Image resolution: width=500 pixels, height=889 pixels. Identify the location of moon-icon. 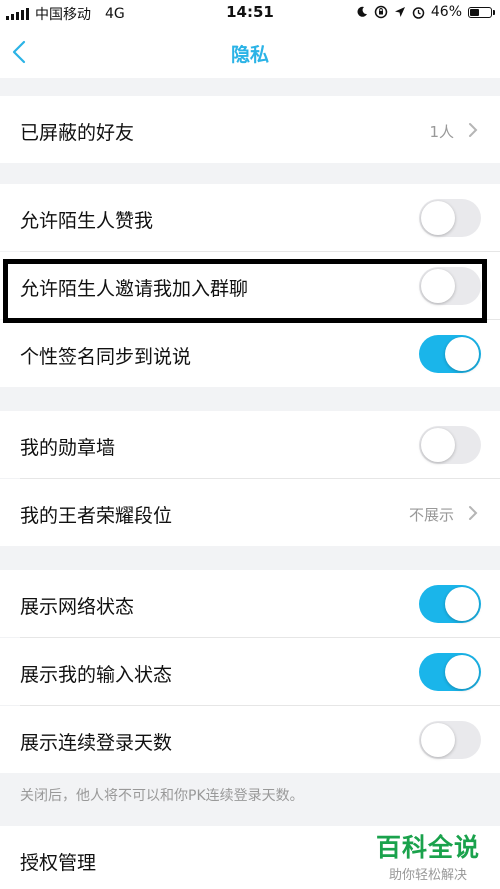
(362, 11).